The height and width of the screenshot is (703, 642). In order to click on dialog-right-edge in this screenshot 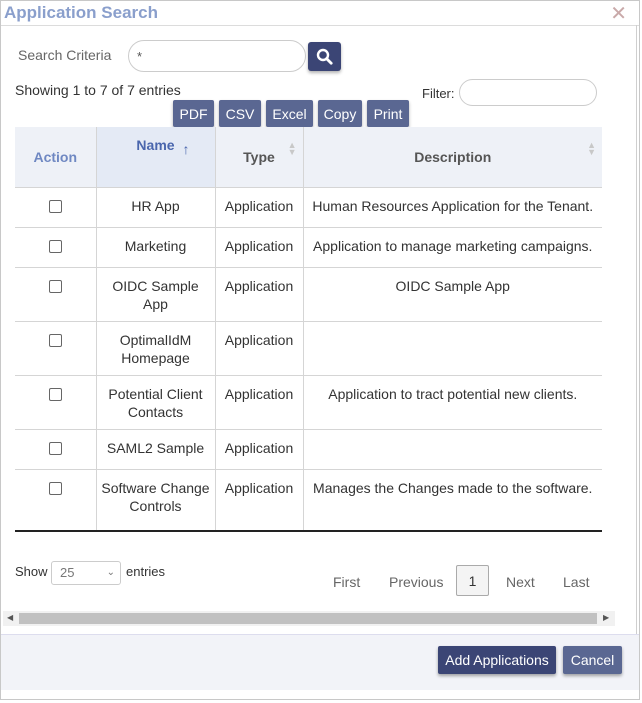, I will do `click(636, 356)`.